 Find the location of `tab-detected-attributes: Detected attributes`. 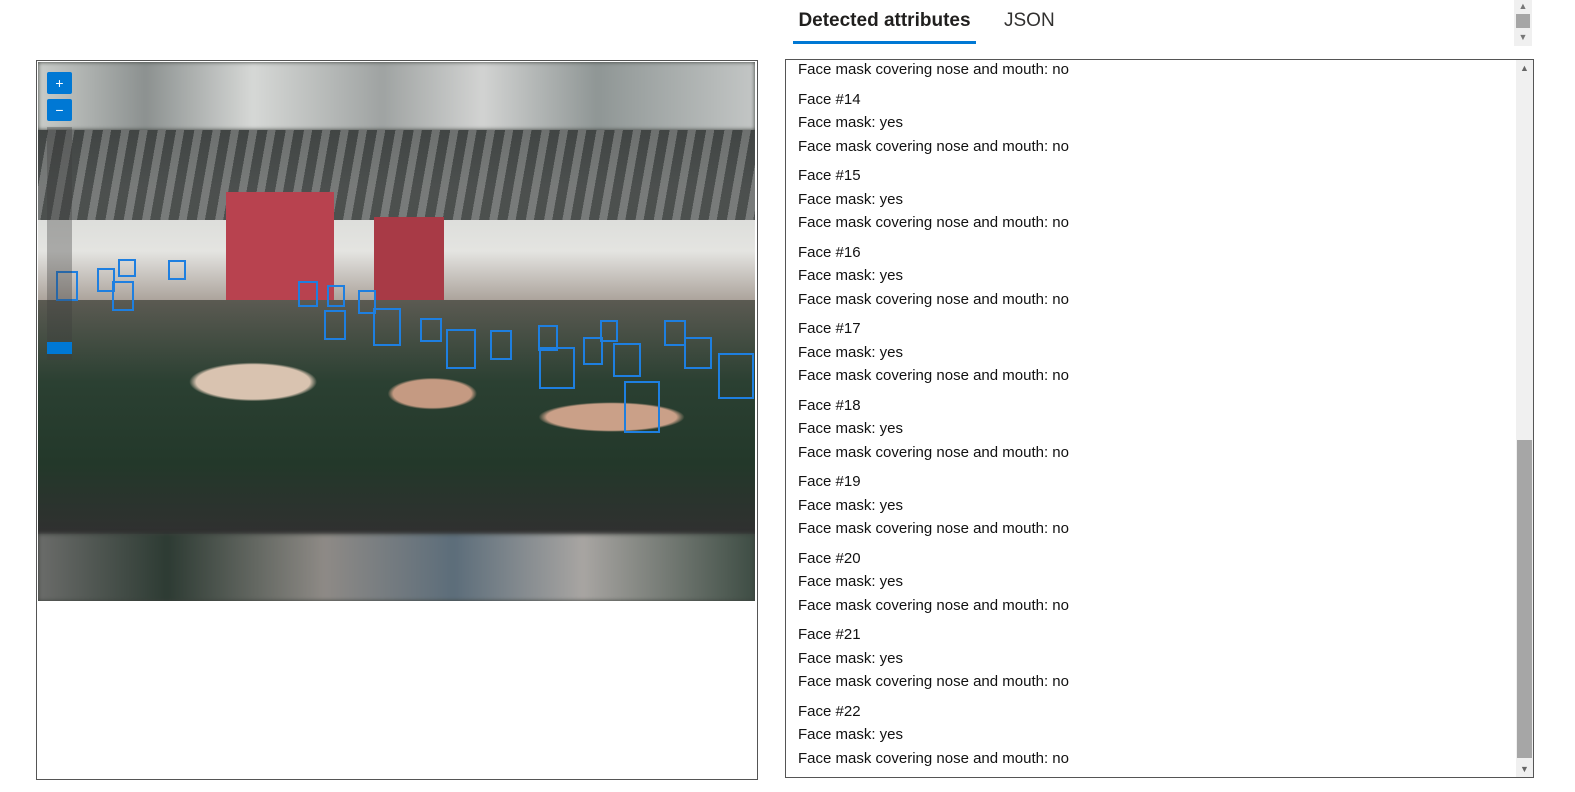

tab-detected-attributes: Detected attributes is located at coordinates (884, 26).